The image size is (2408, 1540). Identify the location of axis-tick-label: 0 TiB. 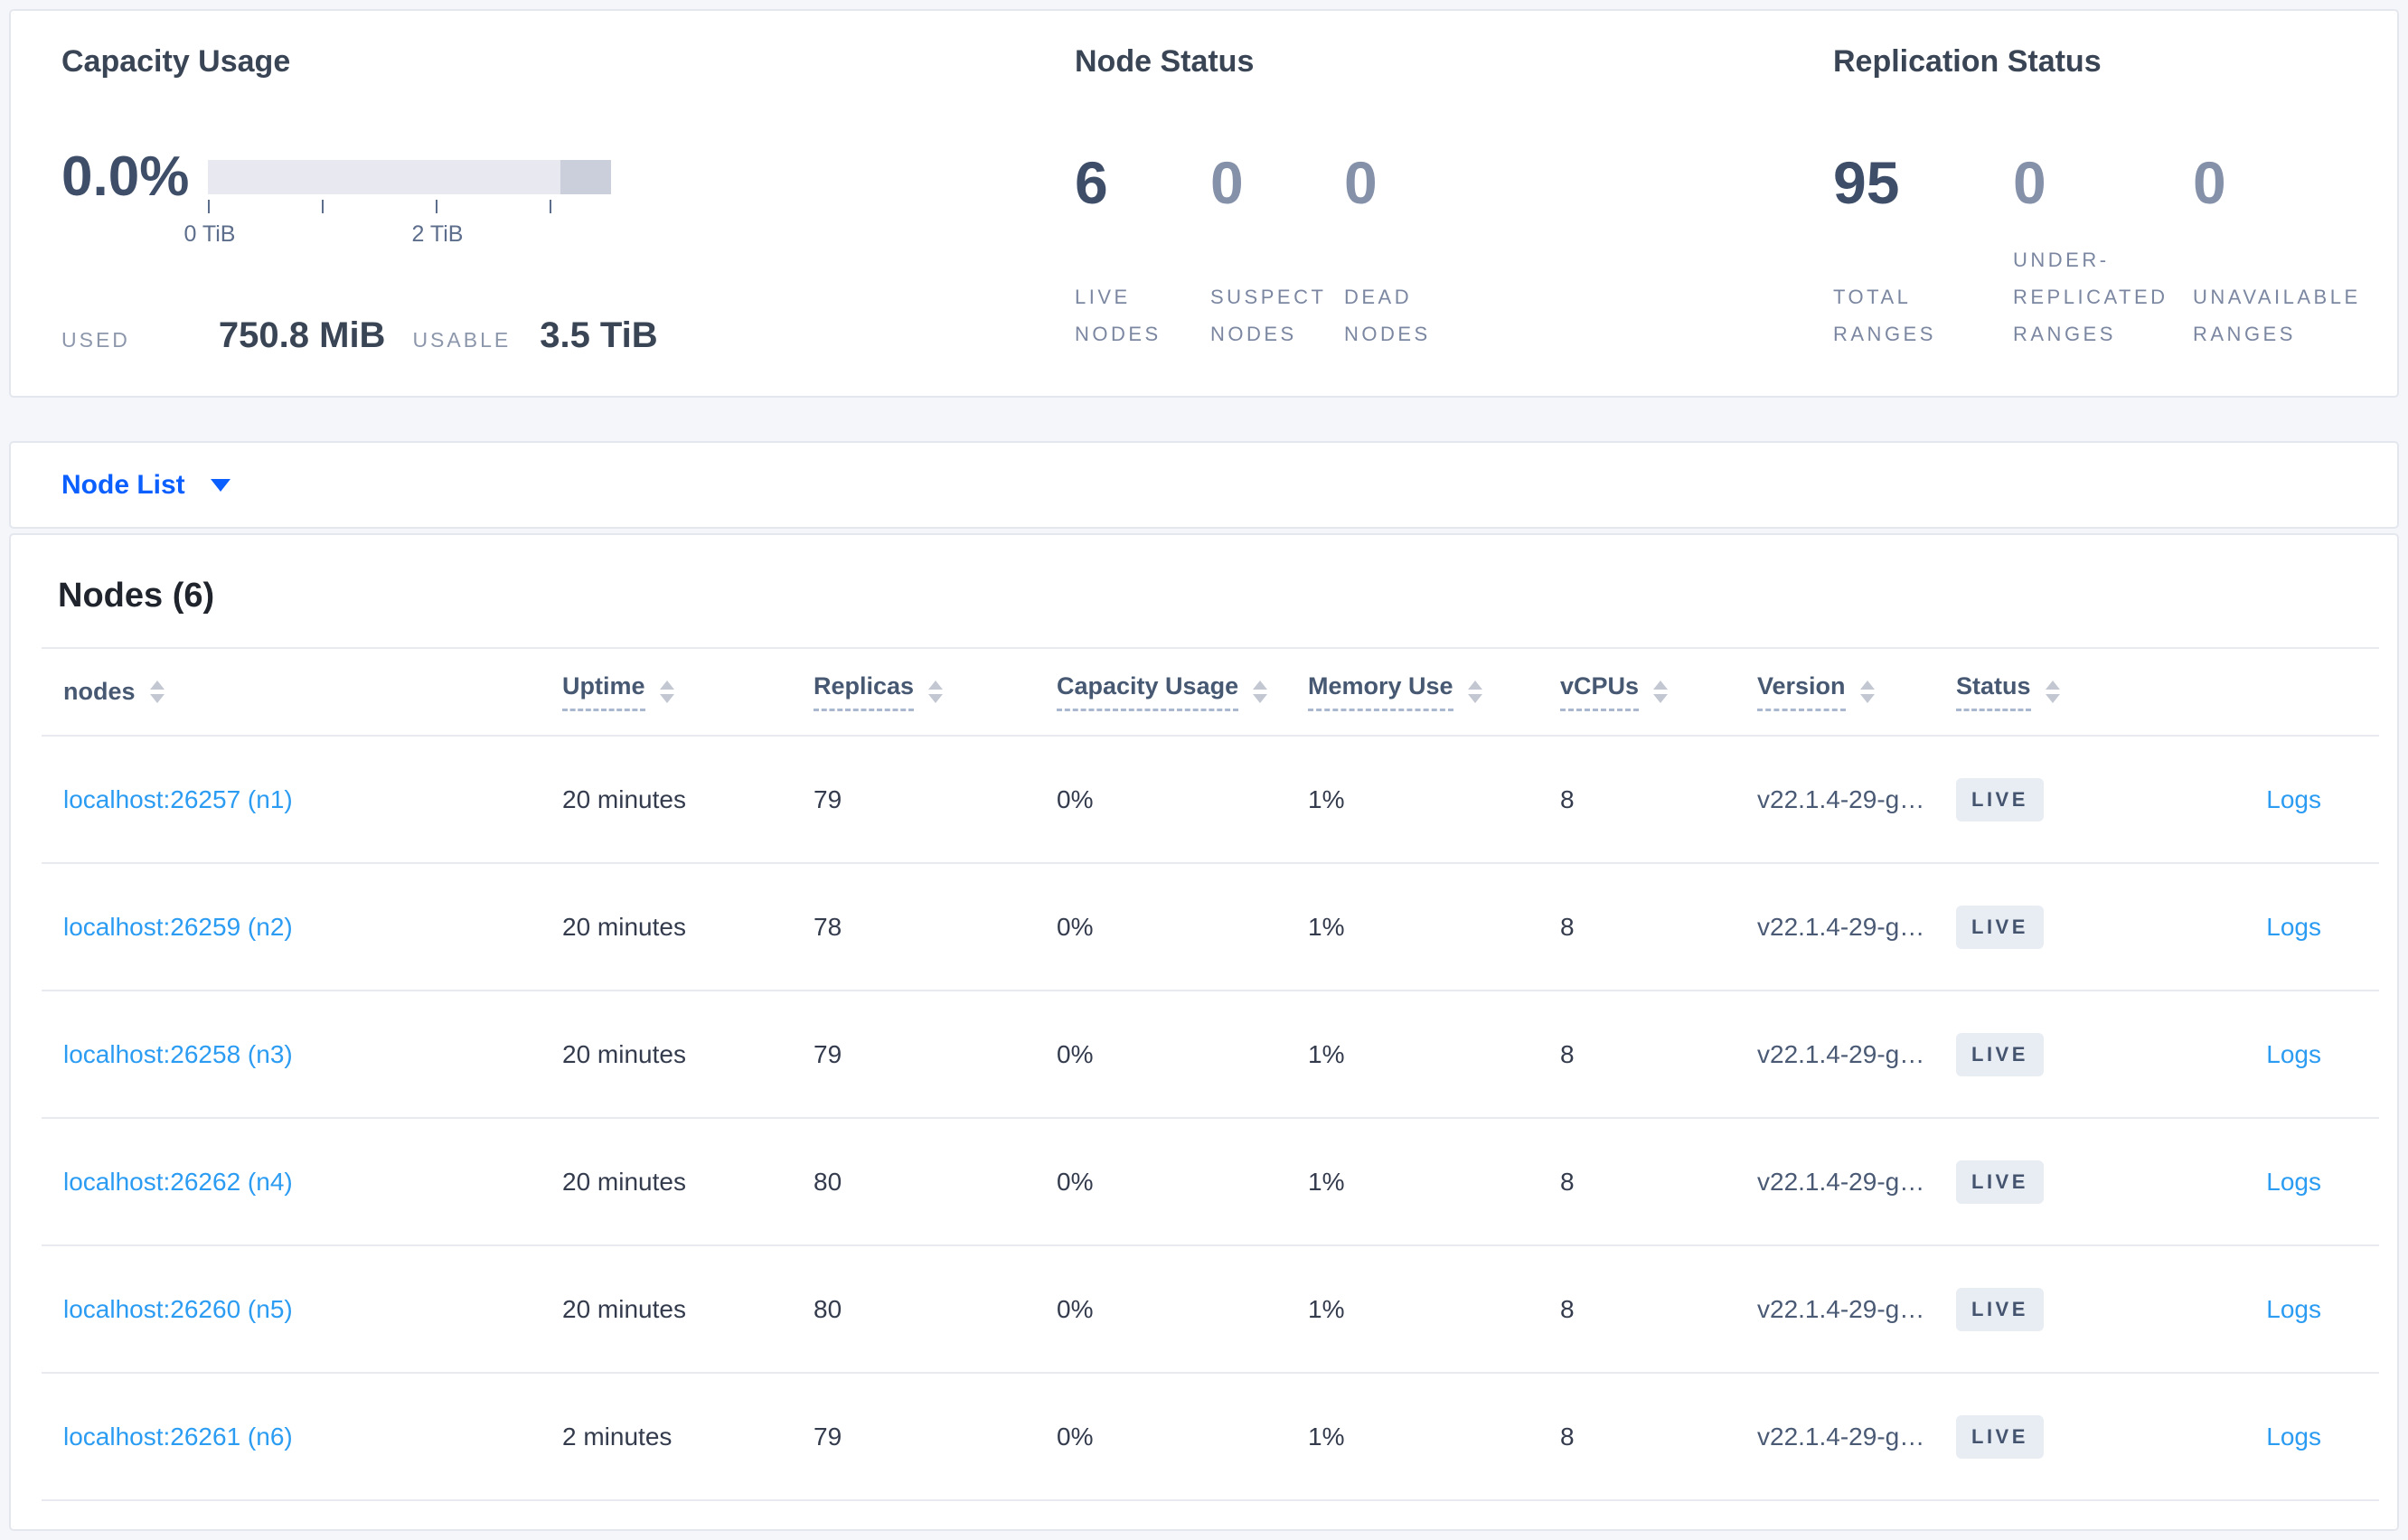
(209, 234).